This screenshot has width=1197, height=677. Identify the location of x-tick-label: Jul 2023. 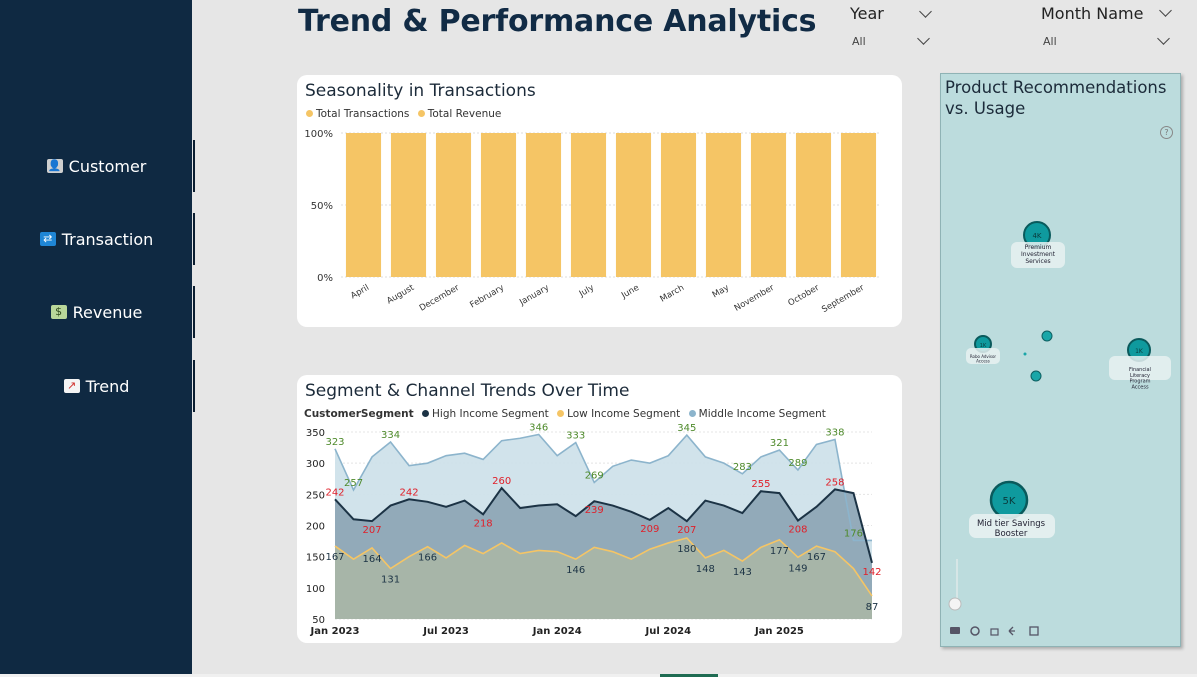
(445, 631).